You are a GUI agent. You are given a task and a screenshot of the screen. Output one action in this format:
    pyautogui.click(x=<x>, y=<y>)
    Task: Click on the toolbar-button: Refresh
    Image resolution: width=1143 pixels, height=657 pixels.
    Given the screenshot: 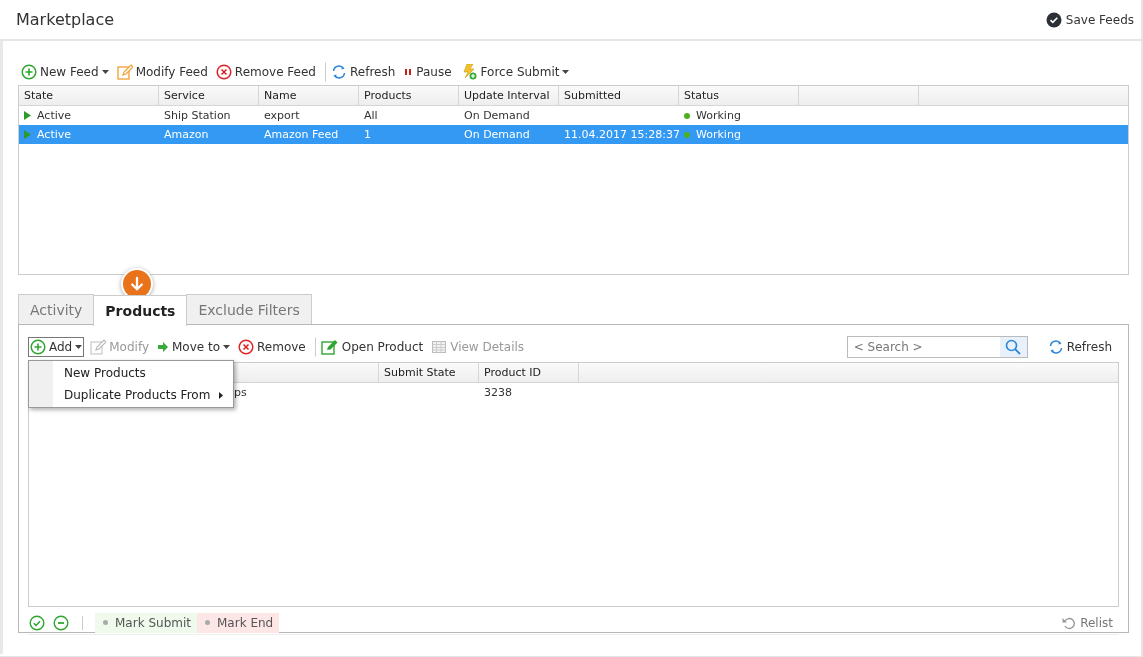 What is the action you would take?
    pyautogui.click(x=361, y=72)
    